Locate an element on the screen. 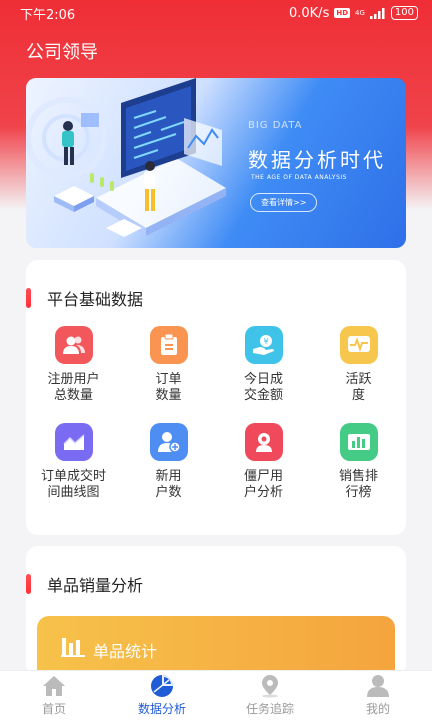  grid-item-label: 僵尸用 户分析 is located at coordinates (263, 484).